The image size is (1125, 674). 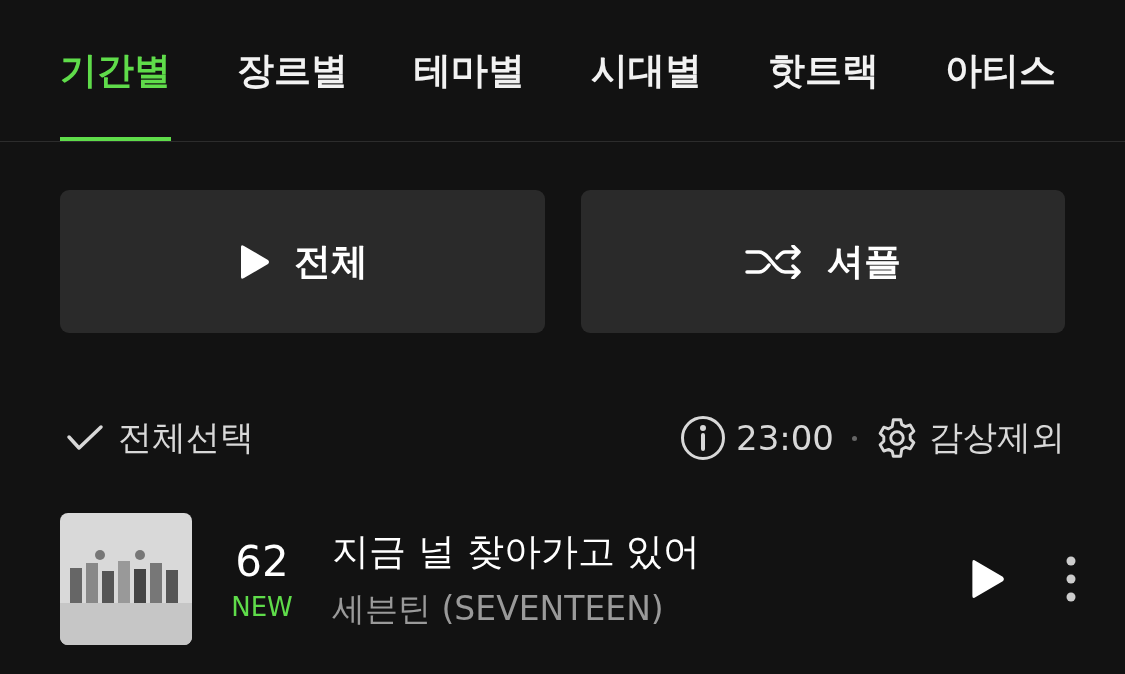 I want to click on category-tab: 테마별, so click(x=469, y=70).